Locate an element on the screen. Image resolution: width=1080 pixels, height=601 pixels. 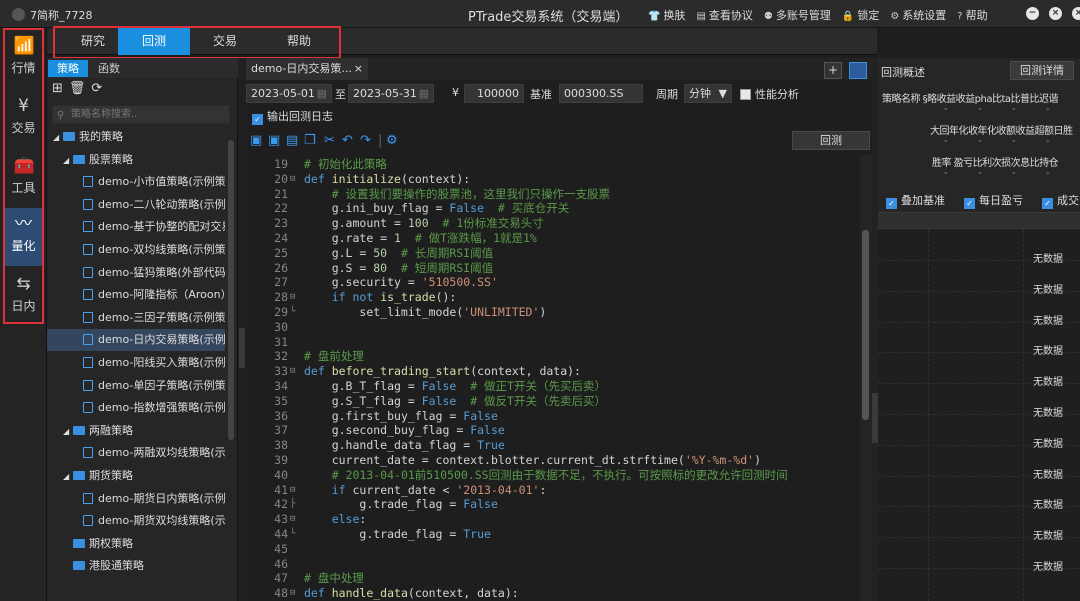
tree-item: demo-期货双均线策略(示 is located at coordinates (136, 521).